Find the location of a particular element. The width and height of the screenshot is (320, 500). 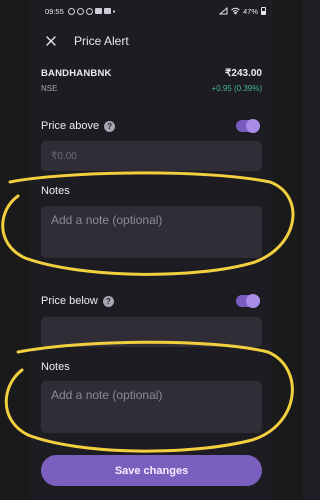

status-bar: 09:55 • 47% is located at coordinates (151, 11).